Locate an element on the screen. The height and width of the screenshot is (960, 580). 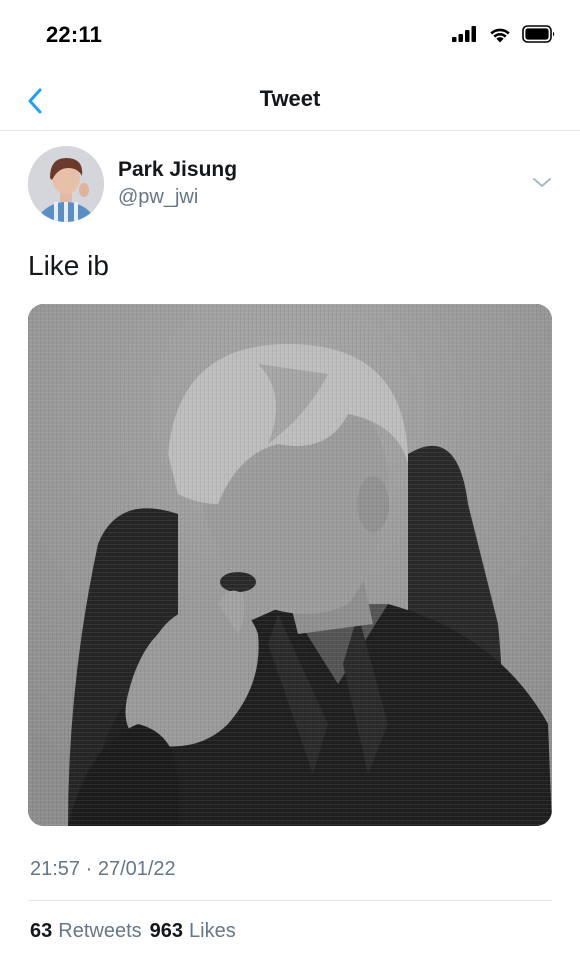
likes-count: 963 is located at coordinates (166, 931).